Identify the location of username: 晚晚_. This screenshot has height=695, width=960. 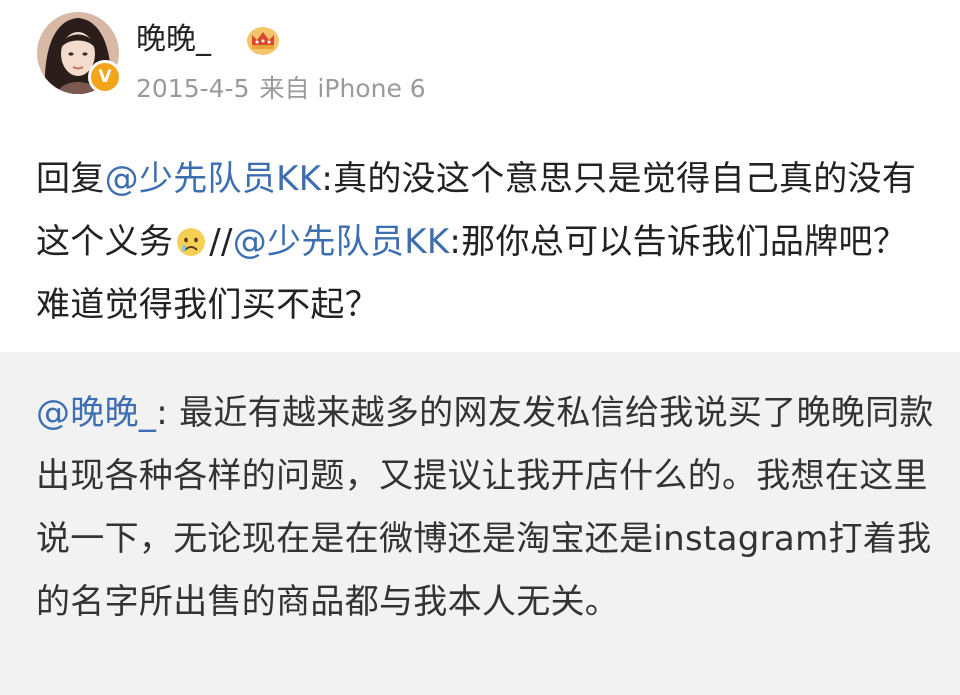
(173, 40).